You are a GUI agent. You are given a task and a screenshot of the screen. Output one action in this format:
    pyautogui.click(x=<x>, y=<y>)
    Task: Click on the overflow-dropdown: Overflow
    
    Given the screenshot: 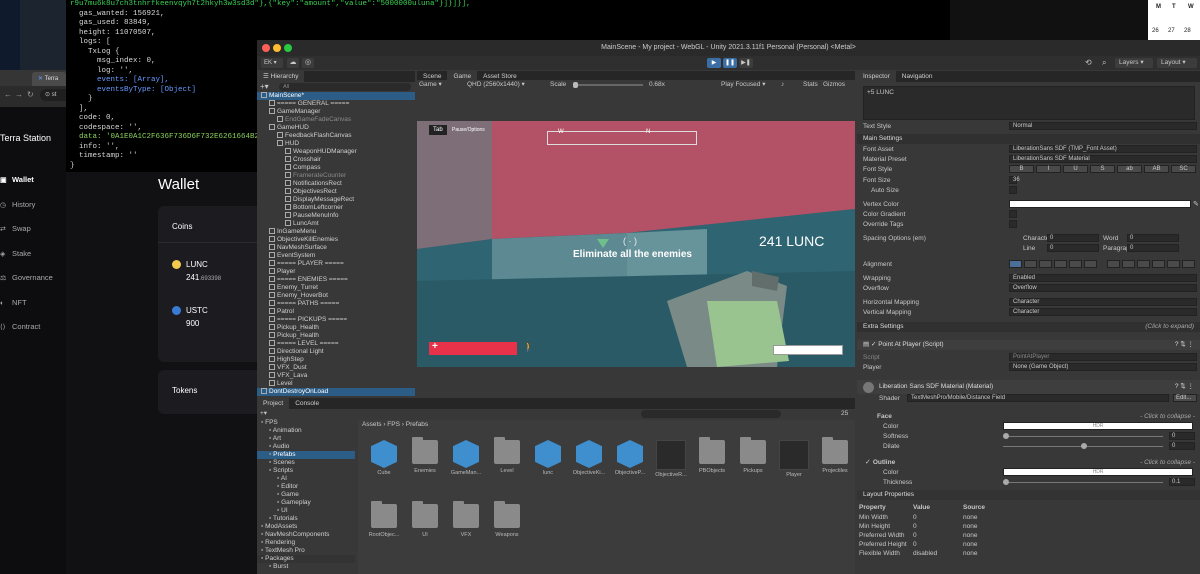 What is the action you would take?
    pyautogui.click(x=1103, y=288)
    